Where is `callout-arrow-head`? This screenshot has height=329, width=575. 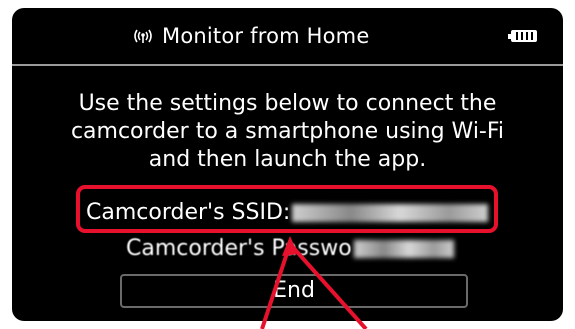
callout-arrow-head is located at coordinates (290, 246).